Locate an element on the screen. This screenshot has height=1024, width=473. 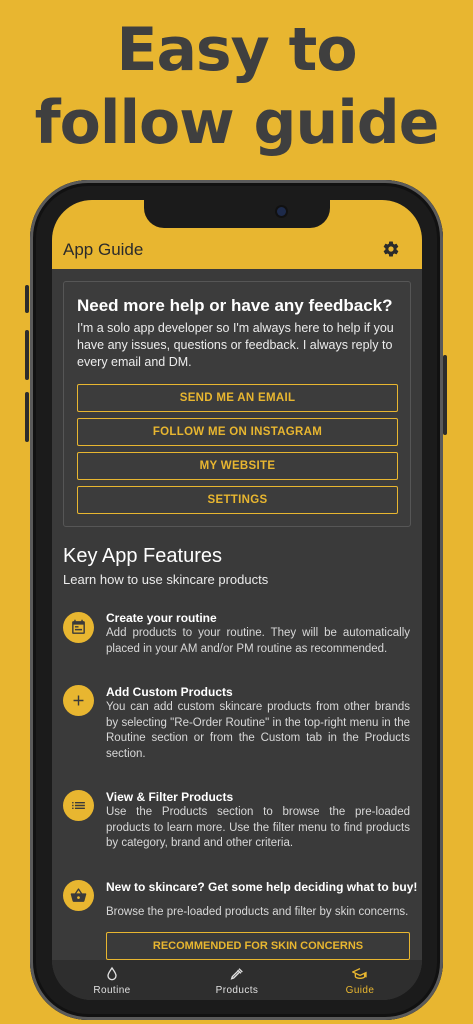
features-subtitle: Learn how to use skincare products is located at coordinates (166, 579).